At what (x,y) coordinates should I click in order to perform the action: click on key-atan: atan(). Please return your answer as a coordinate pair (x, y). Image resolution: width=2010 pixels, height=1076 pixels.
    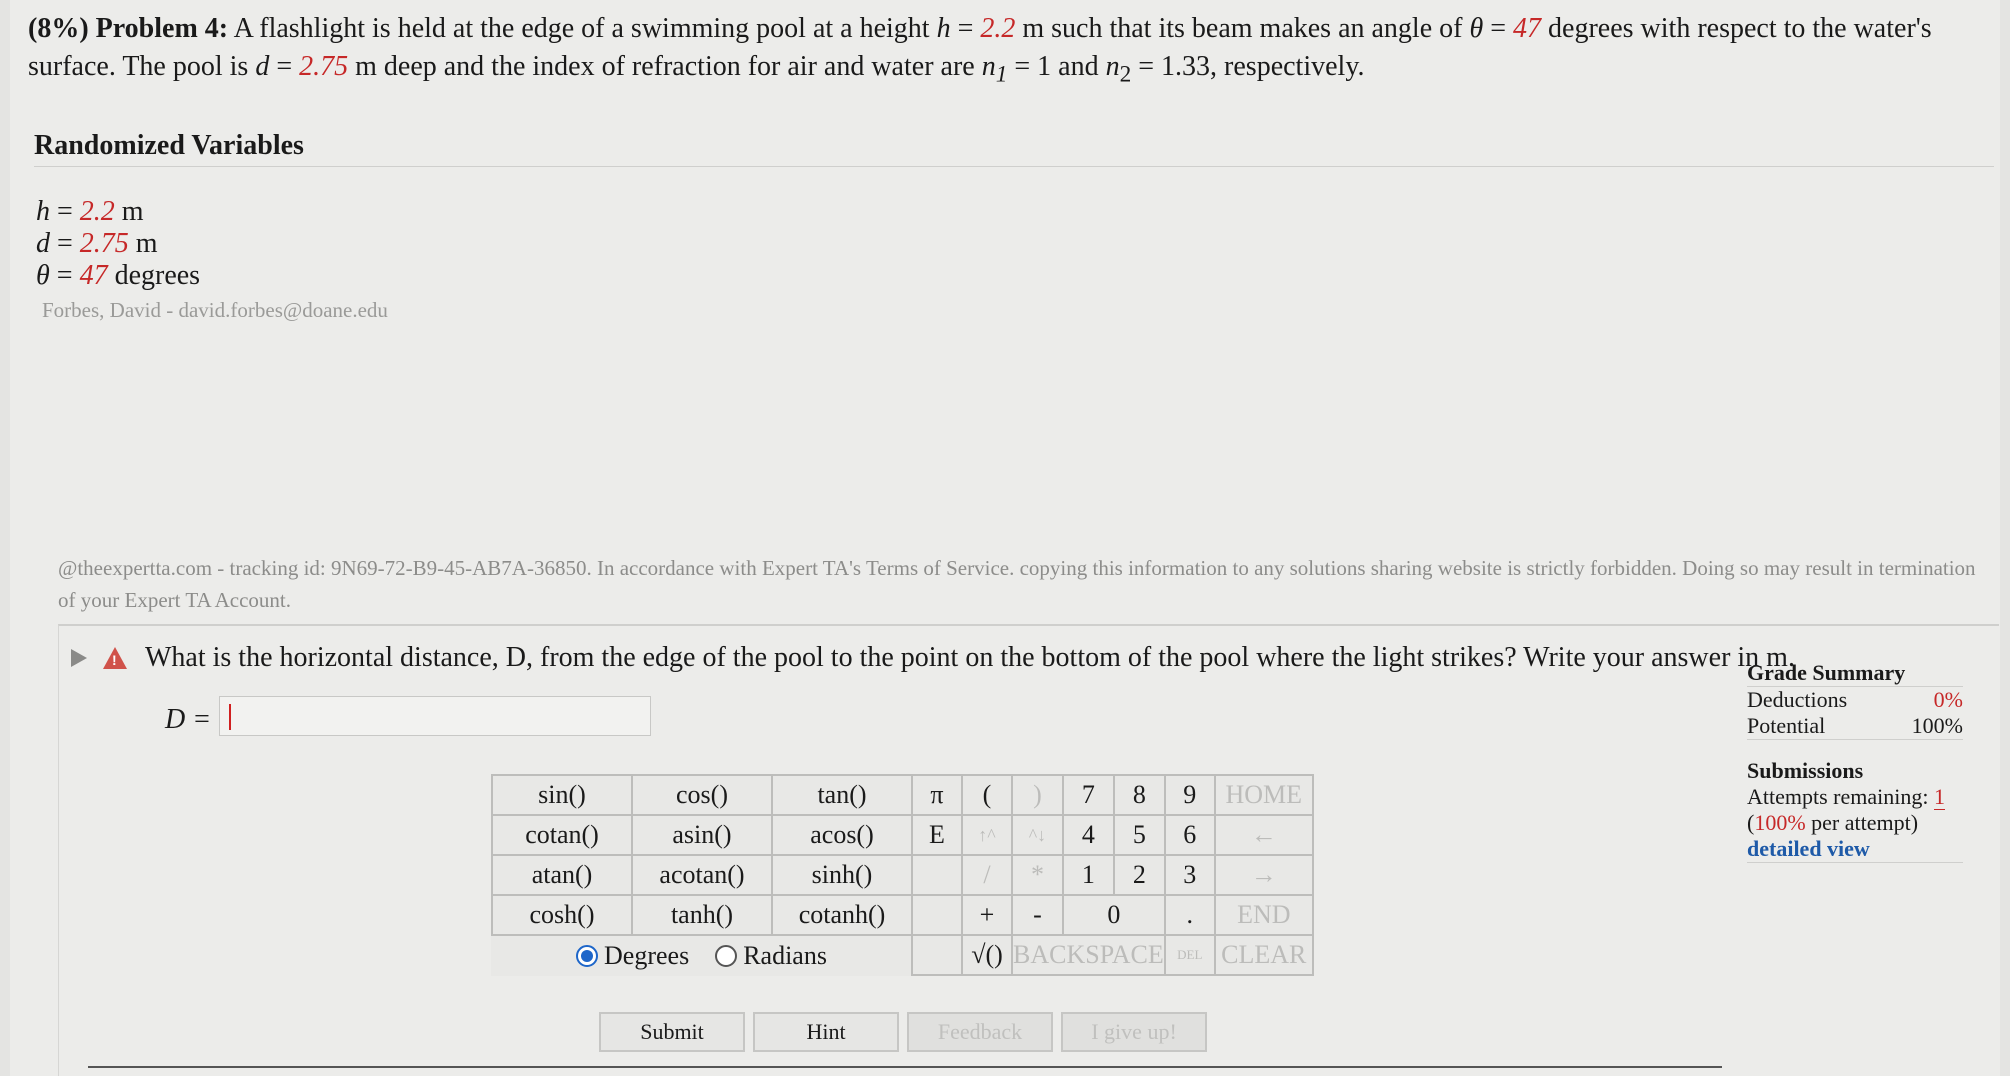
    Looking at the image, I should click on (562, 875).